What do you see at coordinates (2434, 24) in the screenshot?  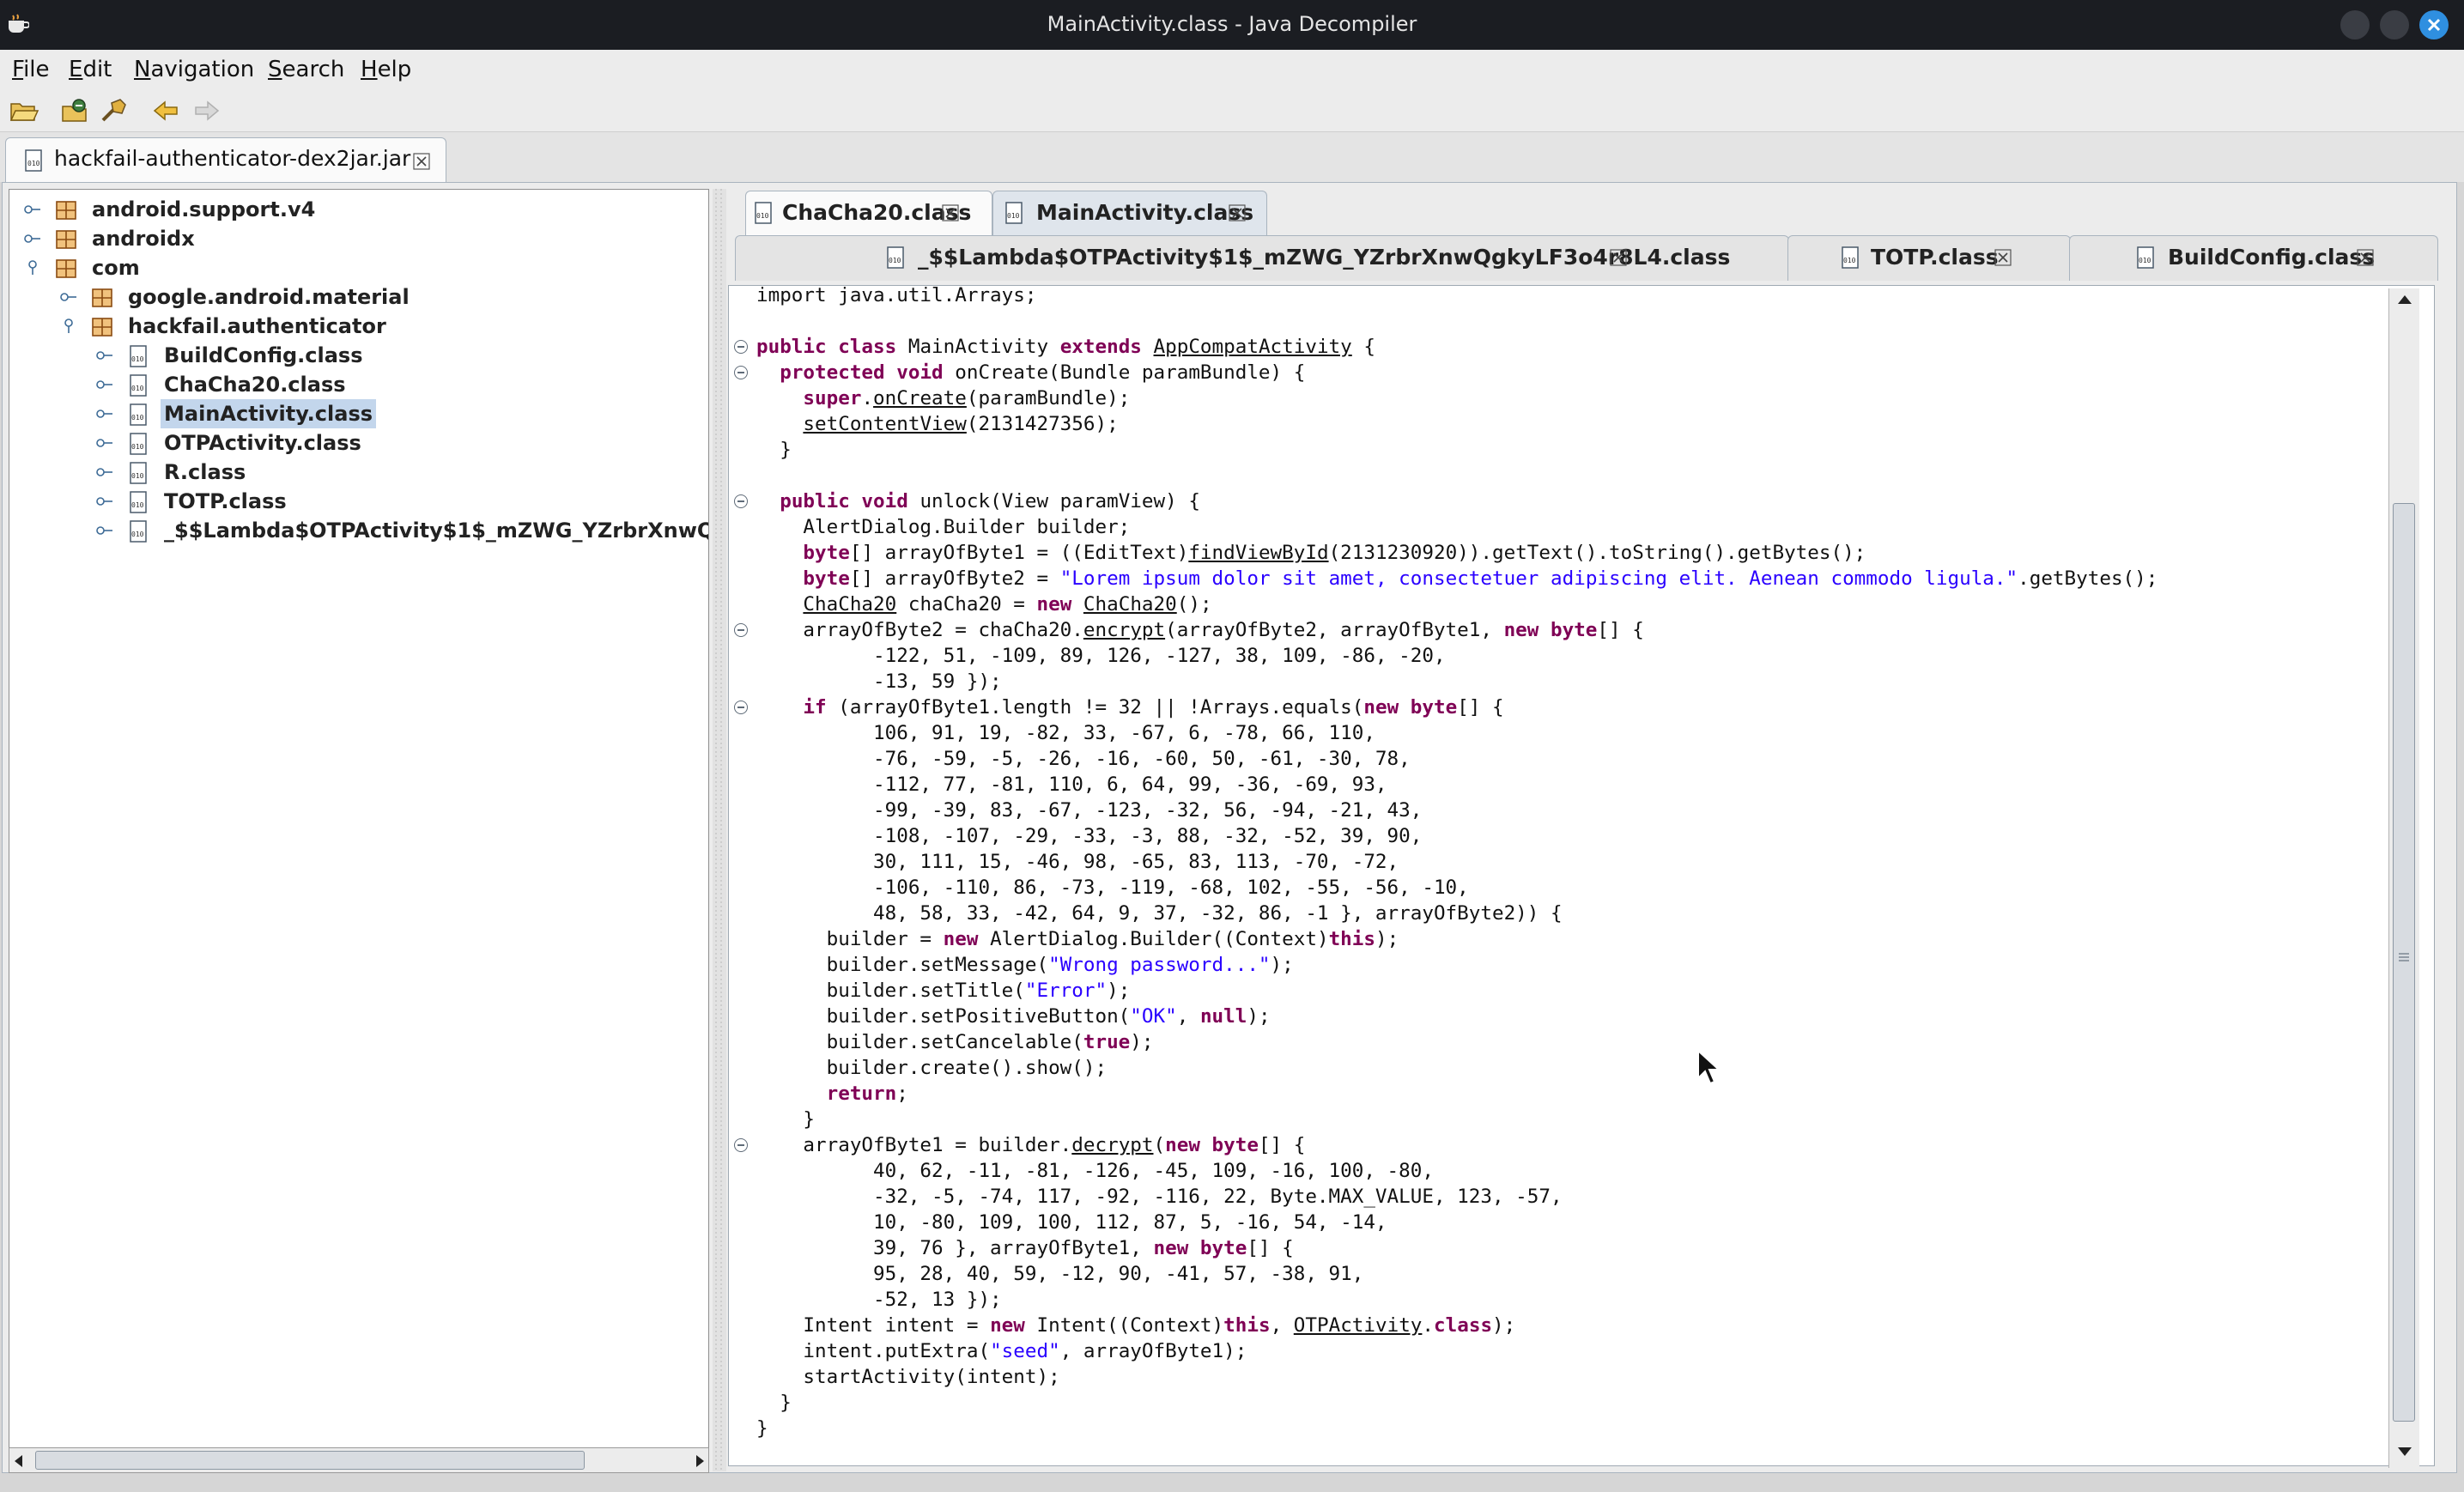 I see `close-window-button` at bounding box center [2434, 24].